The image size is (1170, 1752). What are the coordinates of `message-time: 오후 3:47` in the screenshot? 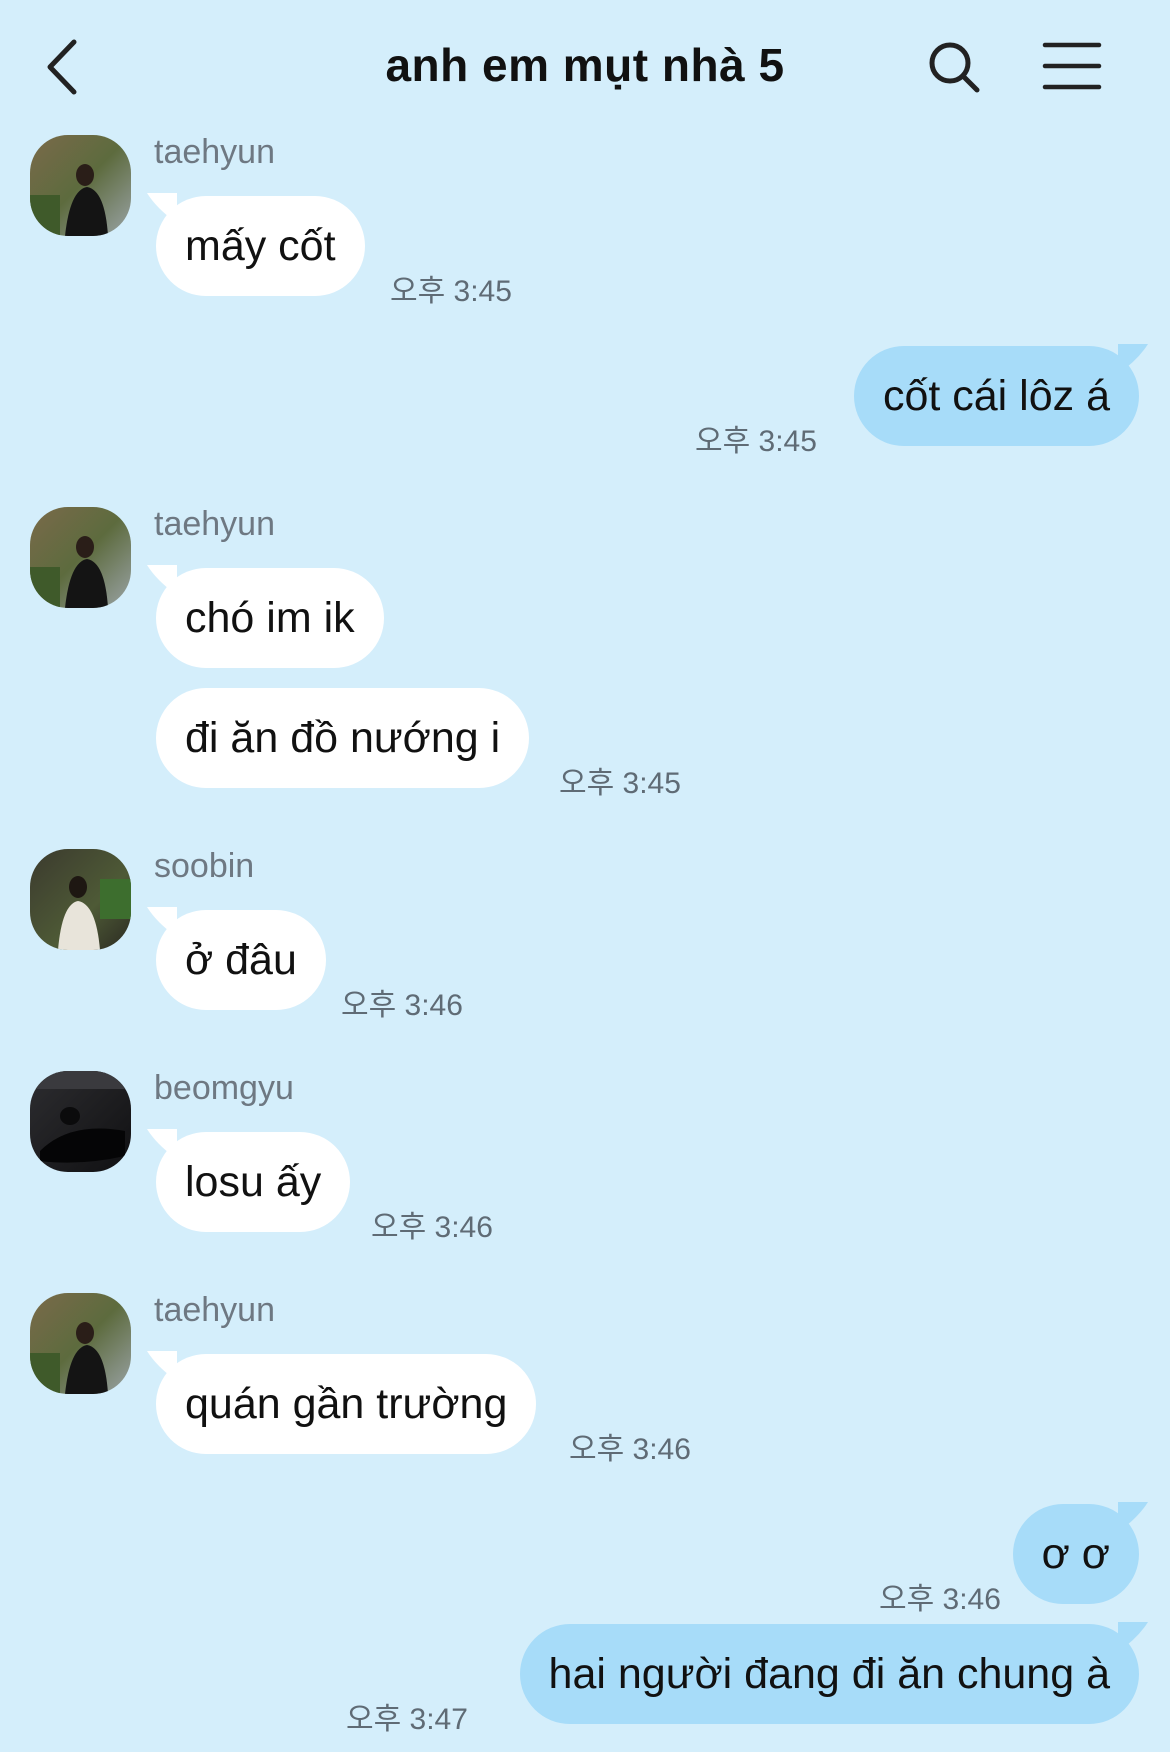 It's located at (407, 1719).